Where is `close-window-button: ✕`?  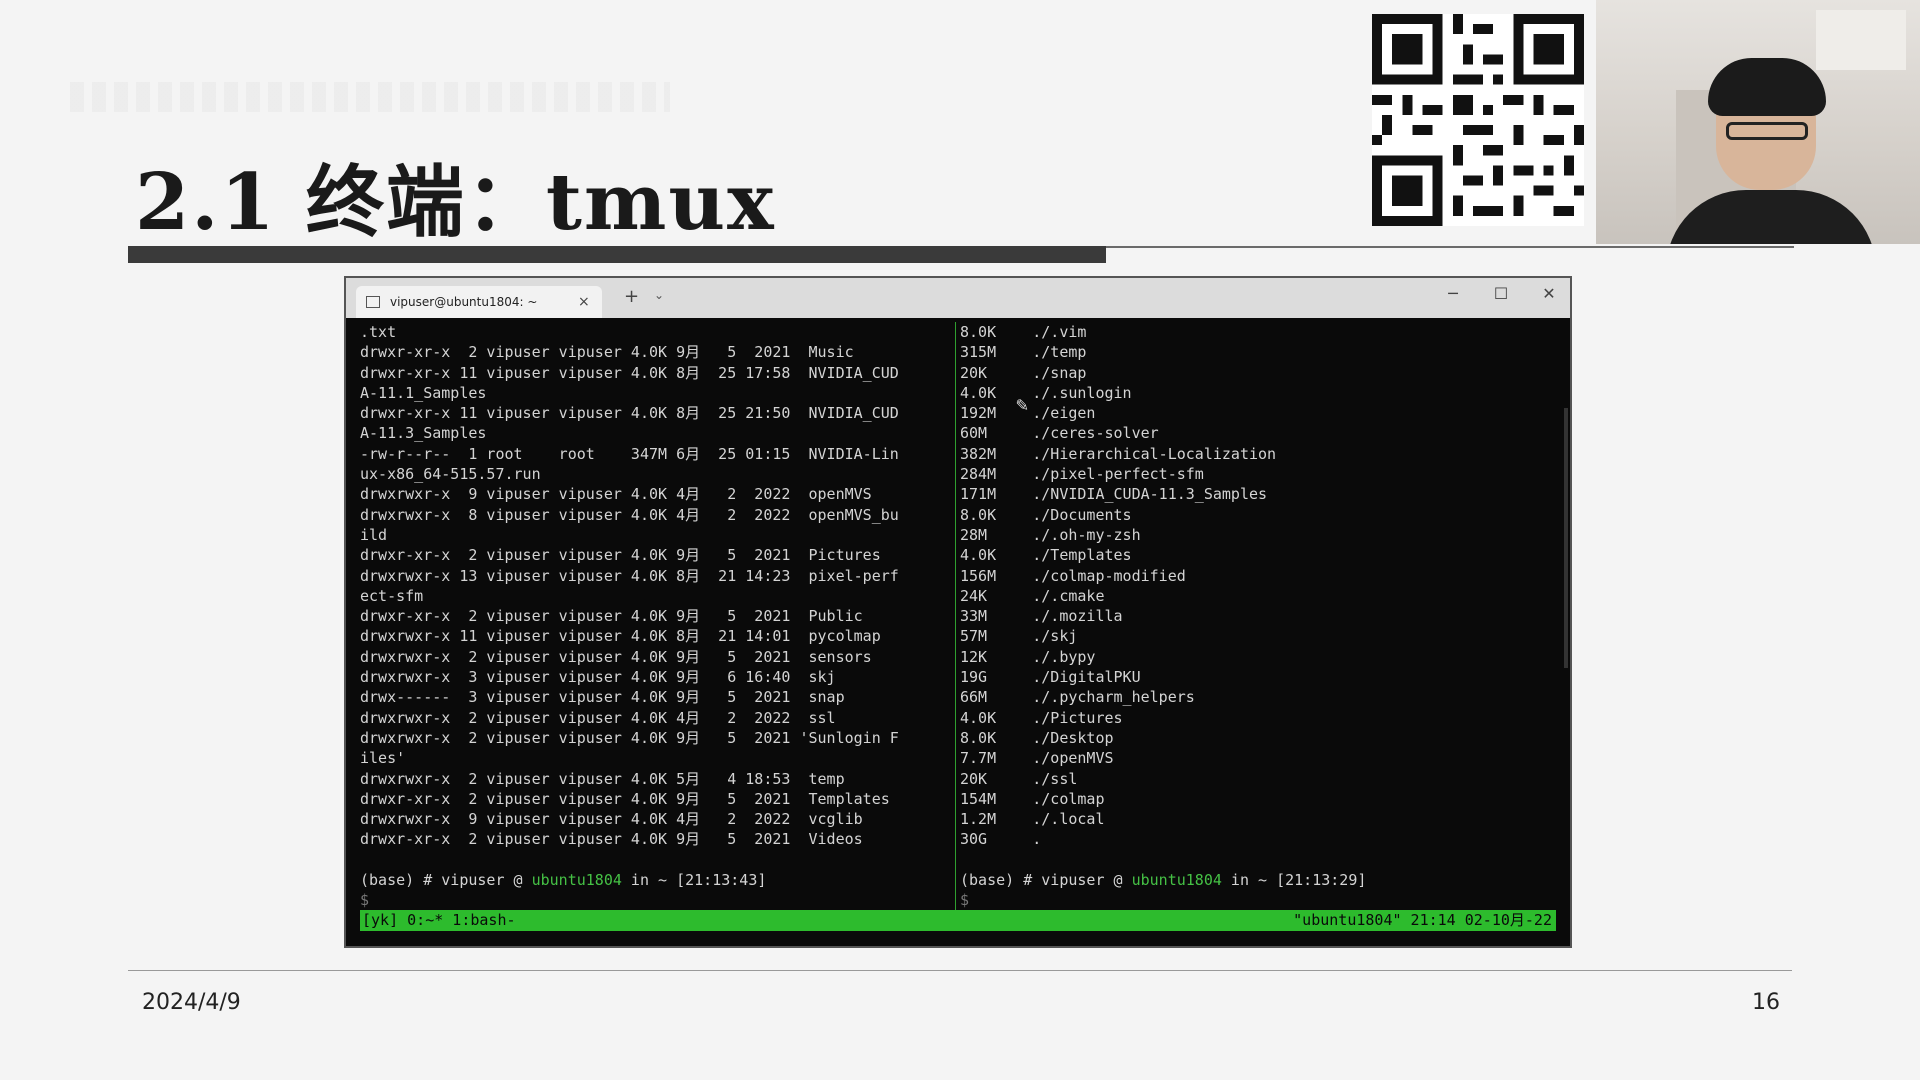
close-window-button: ✕ is located at coordinates (1549, 293).